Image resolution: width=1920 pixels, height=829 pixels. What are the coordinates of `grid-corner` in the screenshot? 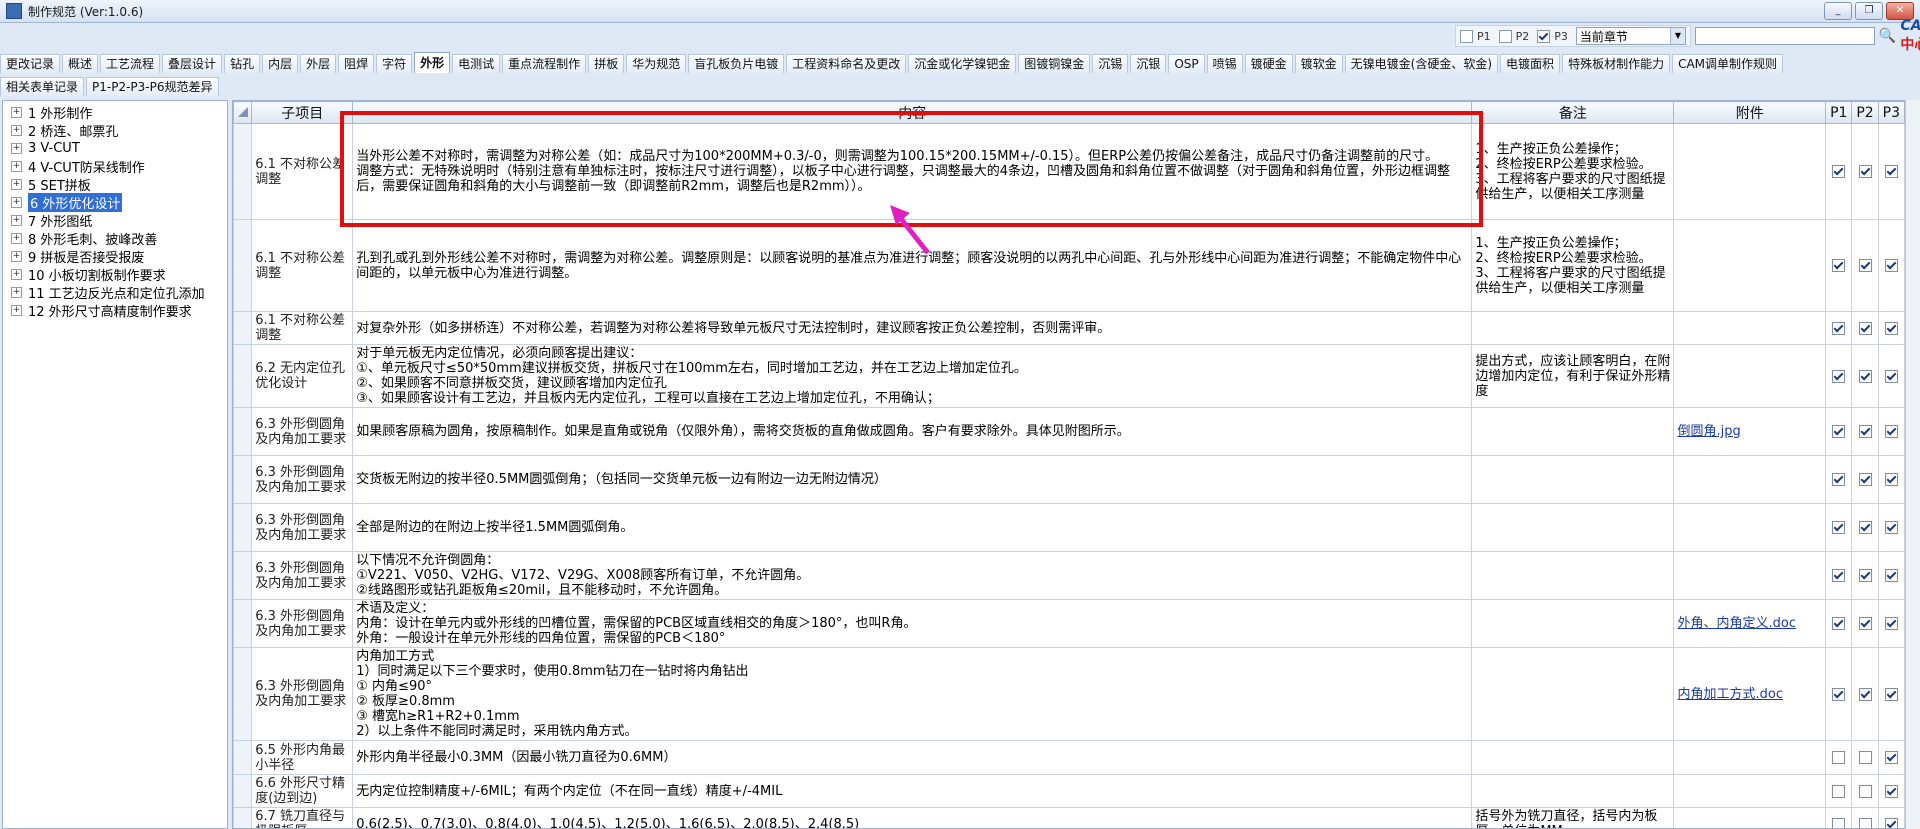 It's located at (243, 112).